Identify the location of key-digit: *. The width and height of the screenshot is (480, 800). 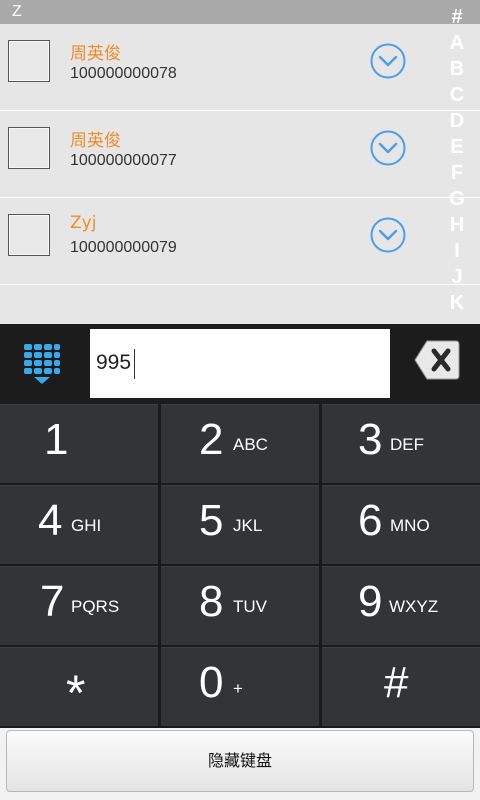
(76, 693).